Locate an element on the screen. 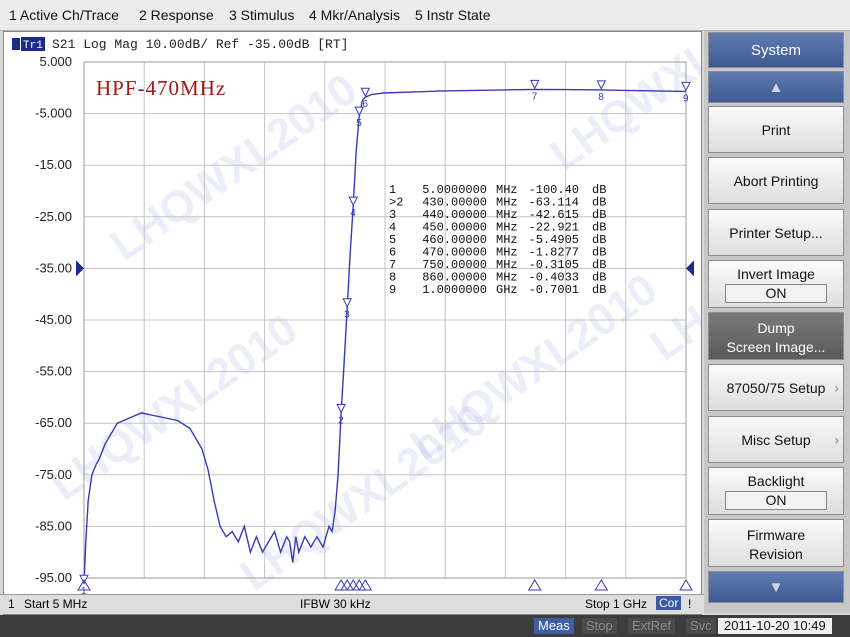 This screenshot has height=637, width=850. marker-readout-frequency: 1.0000000 is located at coordinates (454, 290).